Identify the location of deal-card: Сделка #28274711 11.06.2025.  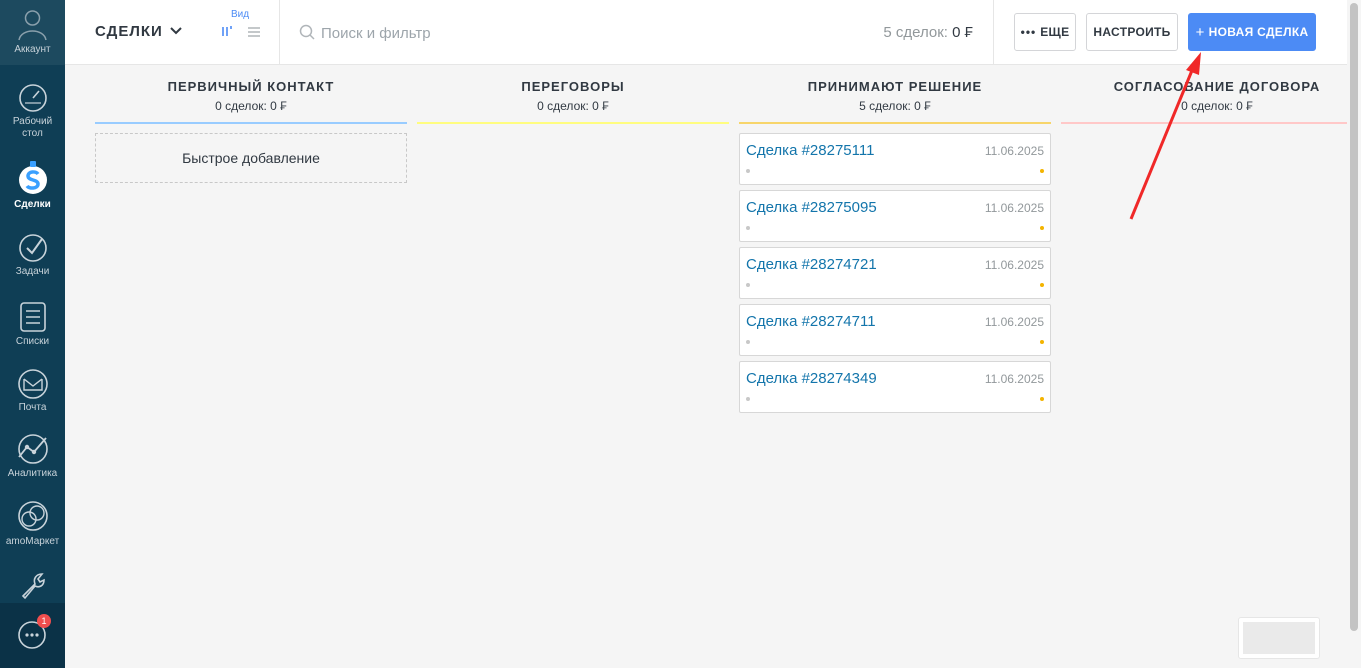
(895, 330).